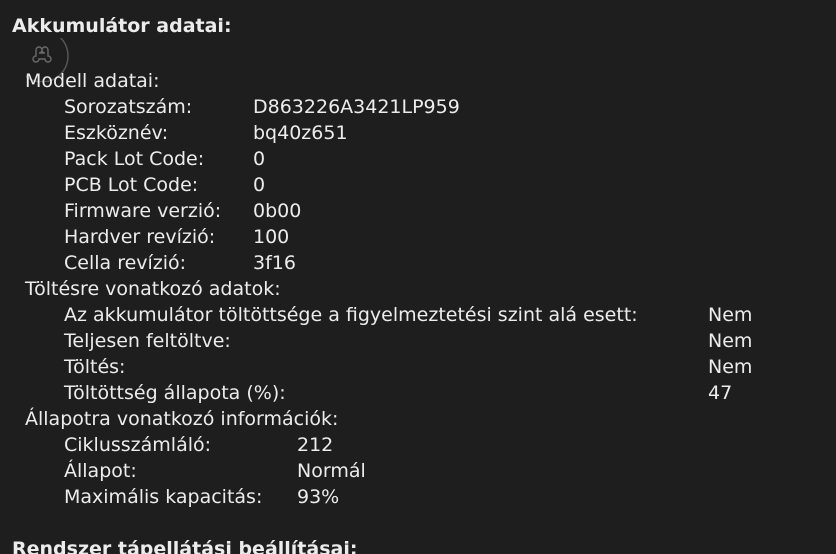  What do you see at coordinates (720, 393) in the screenshot?
I see `value-state-of-charge: 47` at bounding box center [720, 393].